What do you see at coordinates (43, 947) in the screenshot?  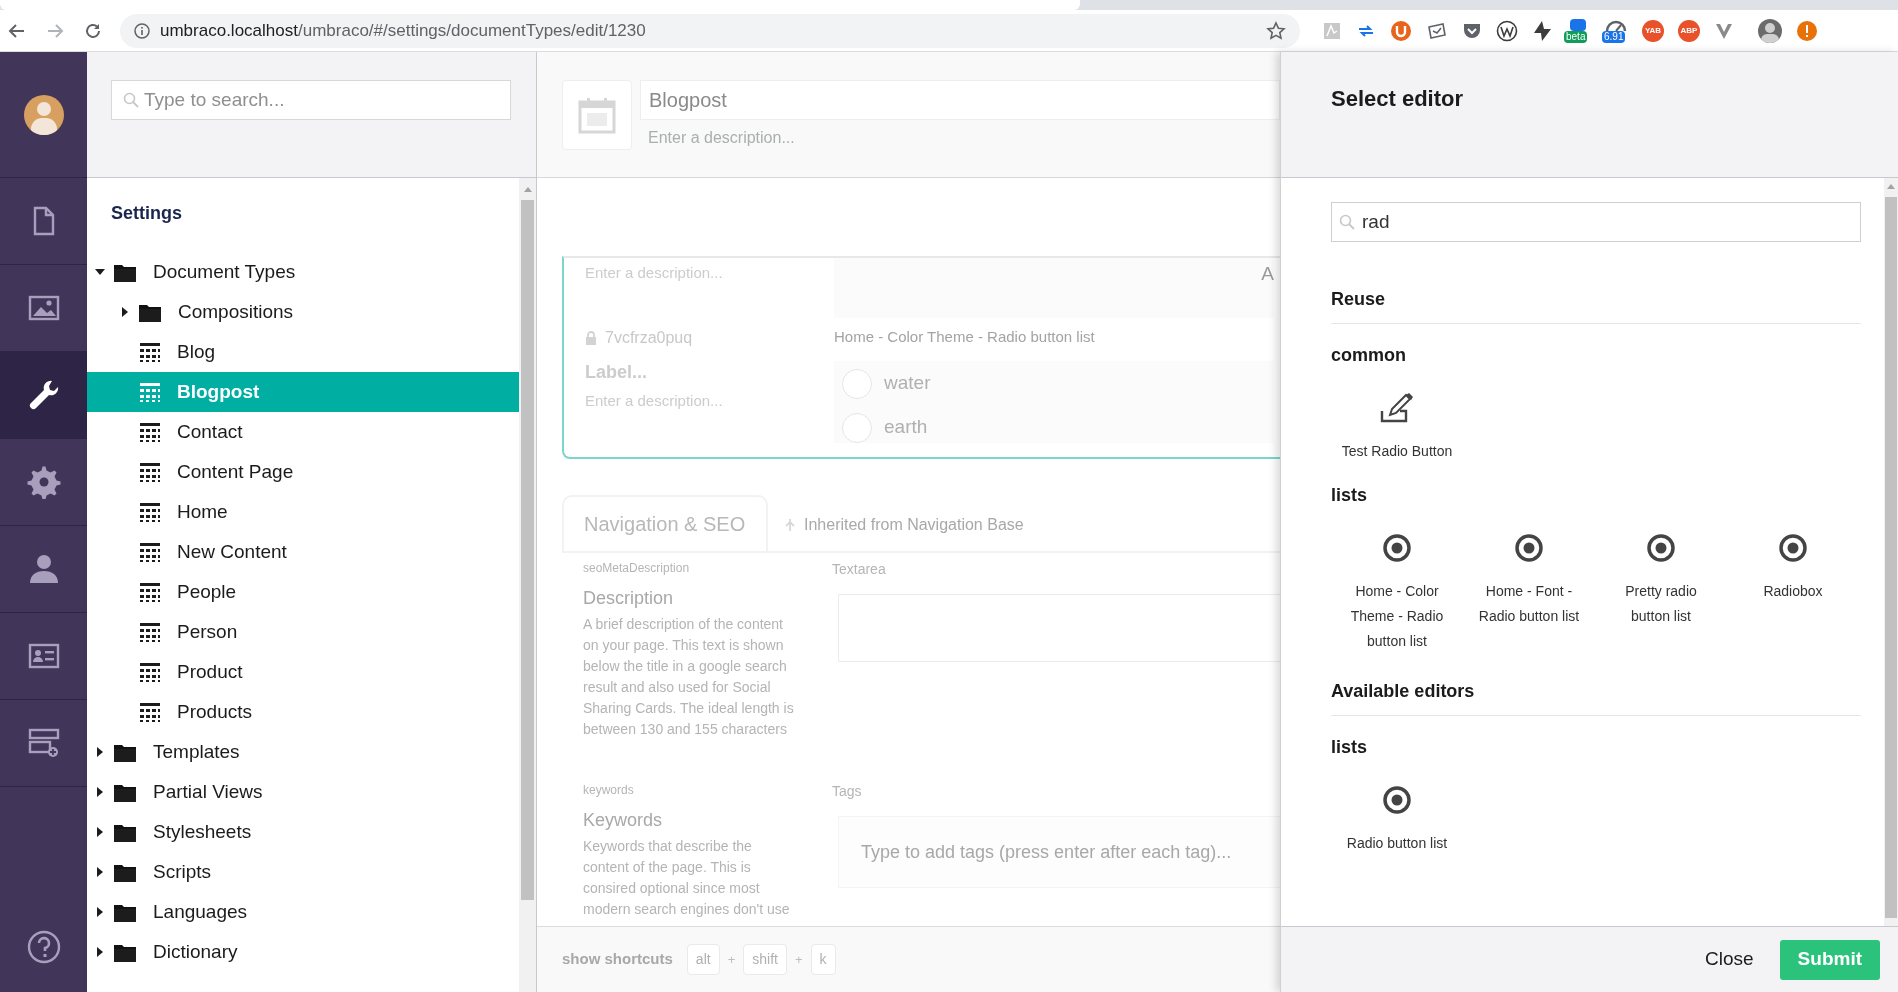 I see `help-icon` at bounding box center [43, 947].